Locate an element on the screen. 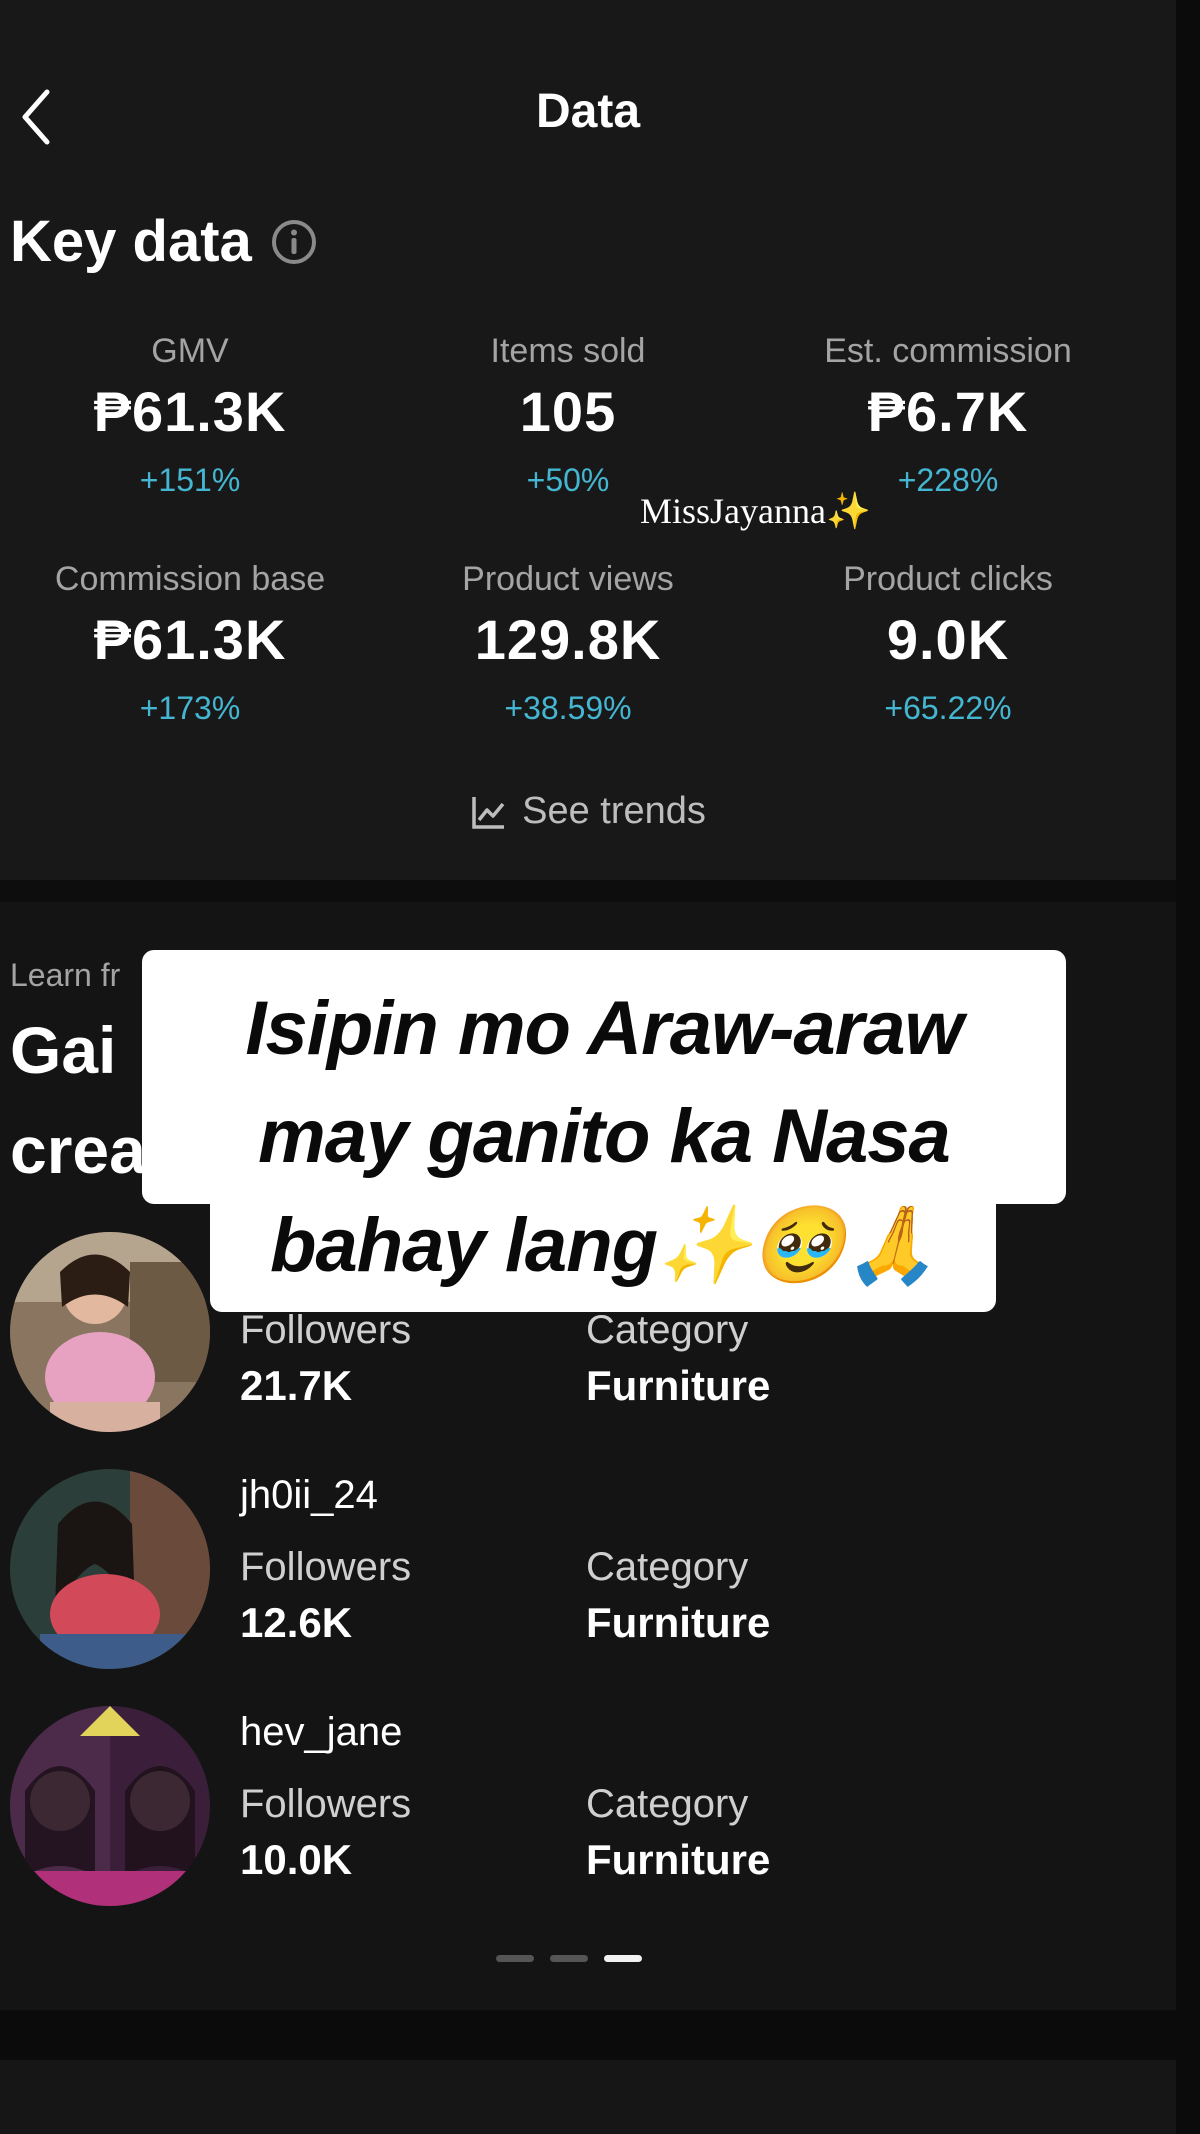  footer-area is located at coordinates (588, 2097).